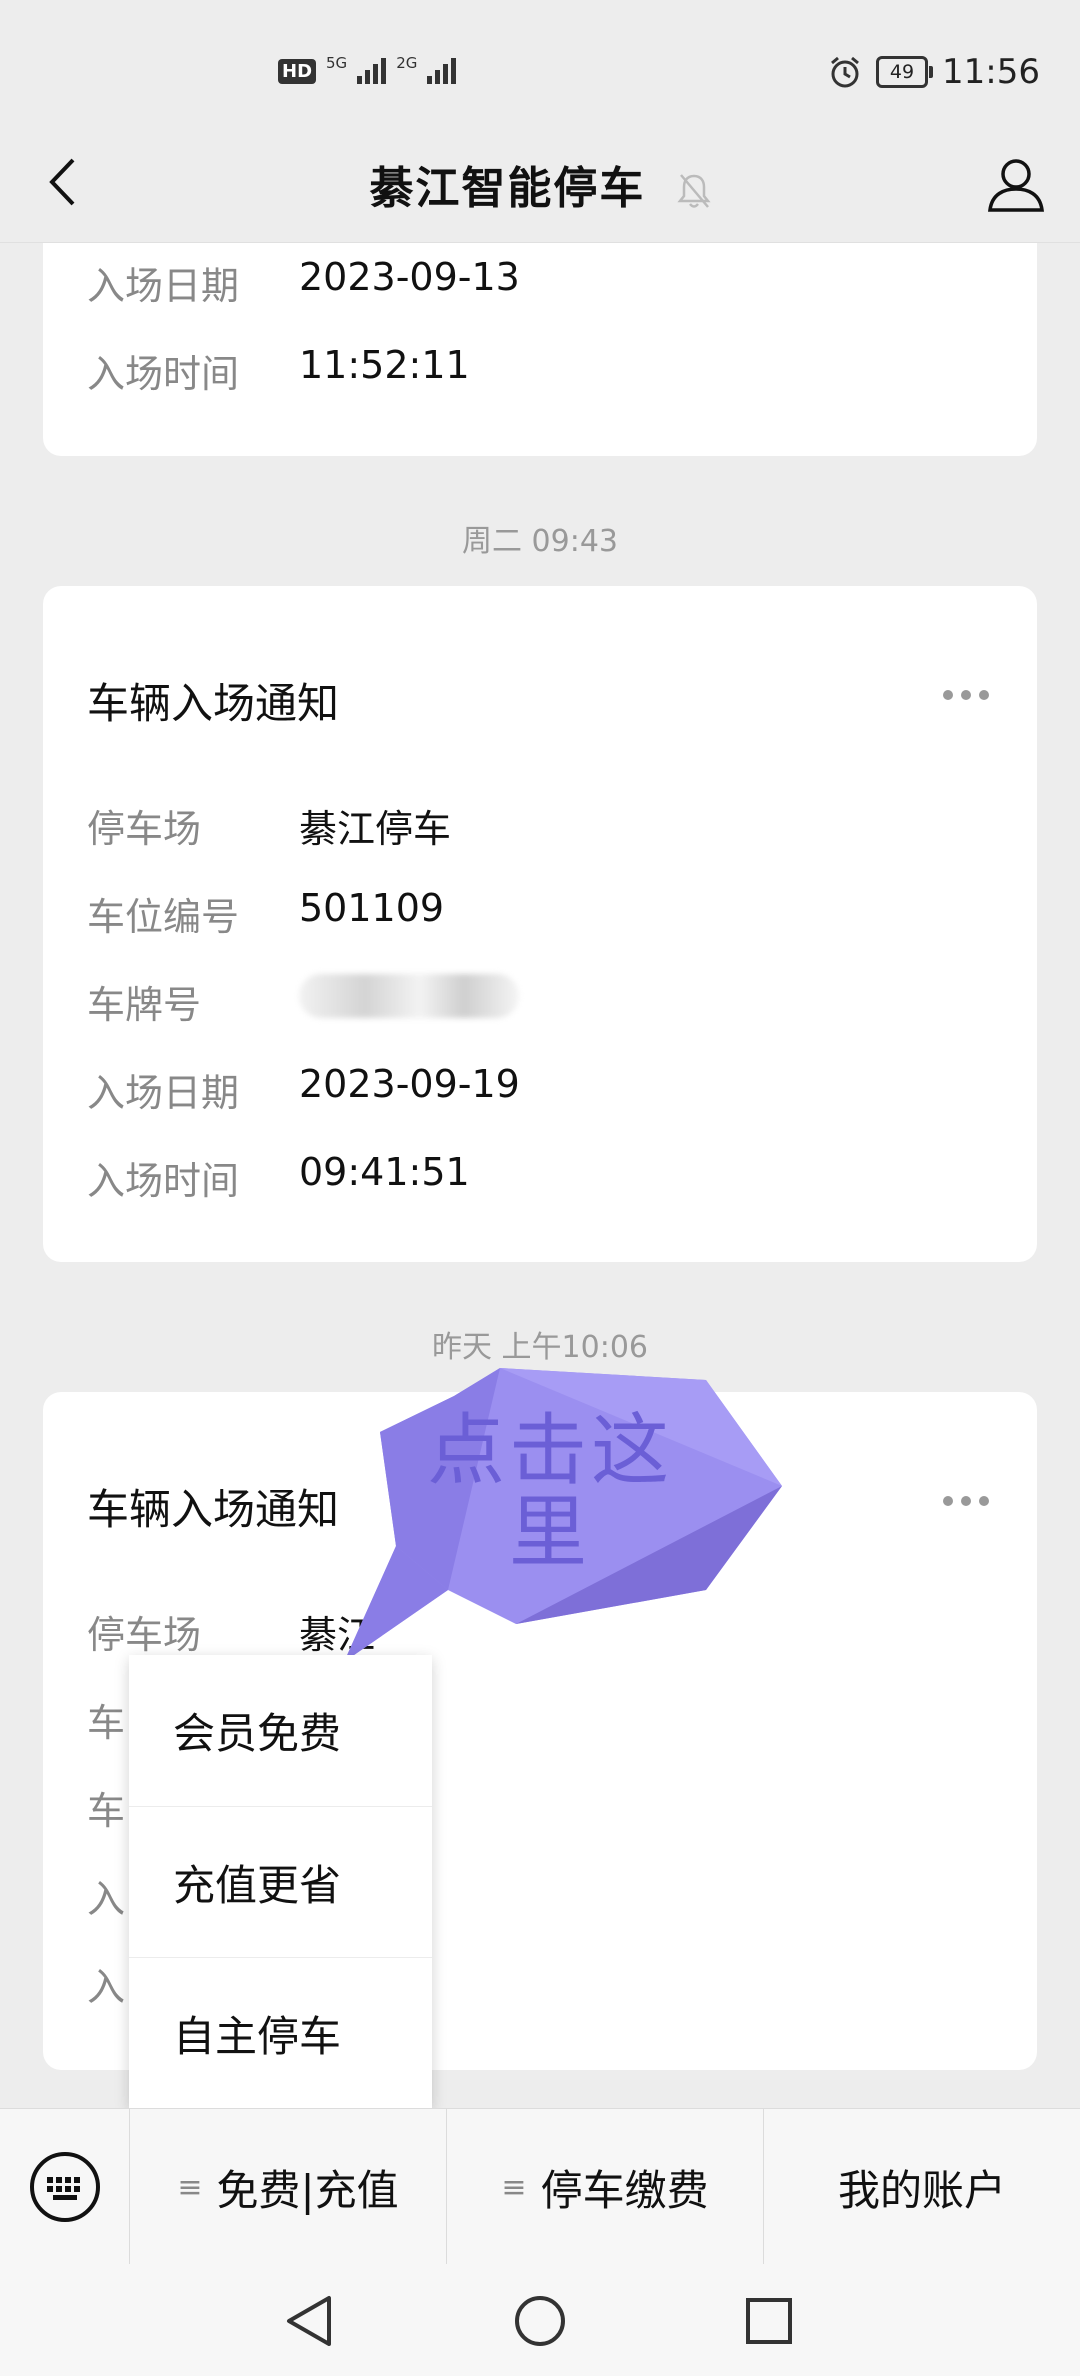 Image resolution: width=1080 pixels, height=2376 pixels. I want to click on keyboard-toggle-button, so click(65, 2187).